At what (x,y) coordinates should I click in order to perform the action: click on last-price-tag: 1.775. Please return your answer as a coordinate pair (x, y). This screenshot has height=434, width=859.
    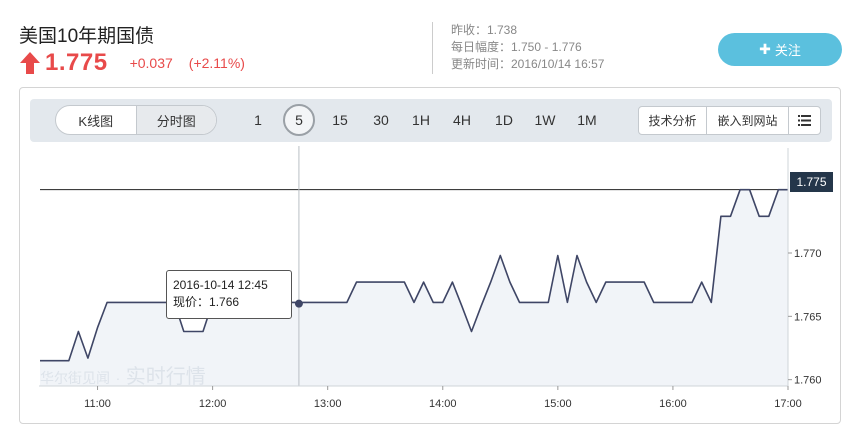
    Looking at the image, I should click on (811, 182).